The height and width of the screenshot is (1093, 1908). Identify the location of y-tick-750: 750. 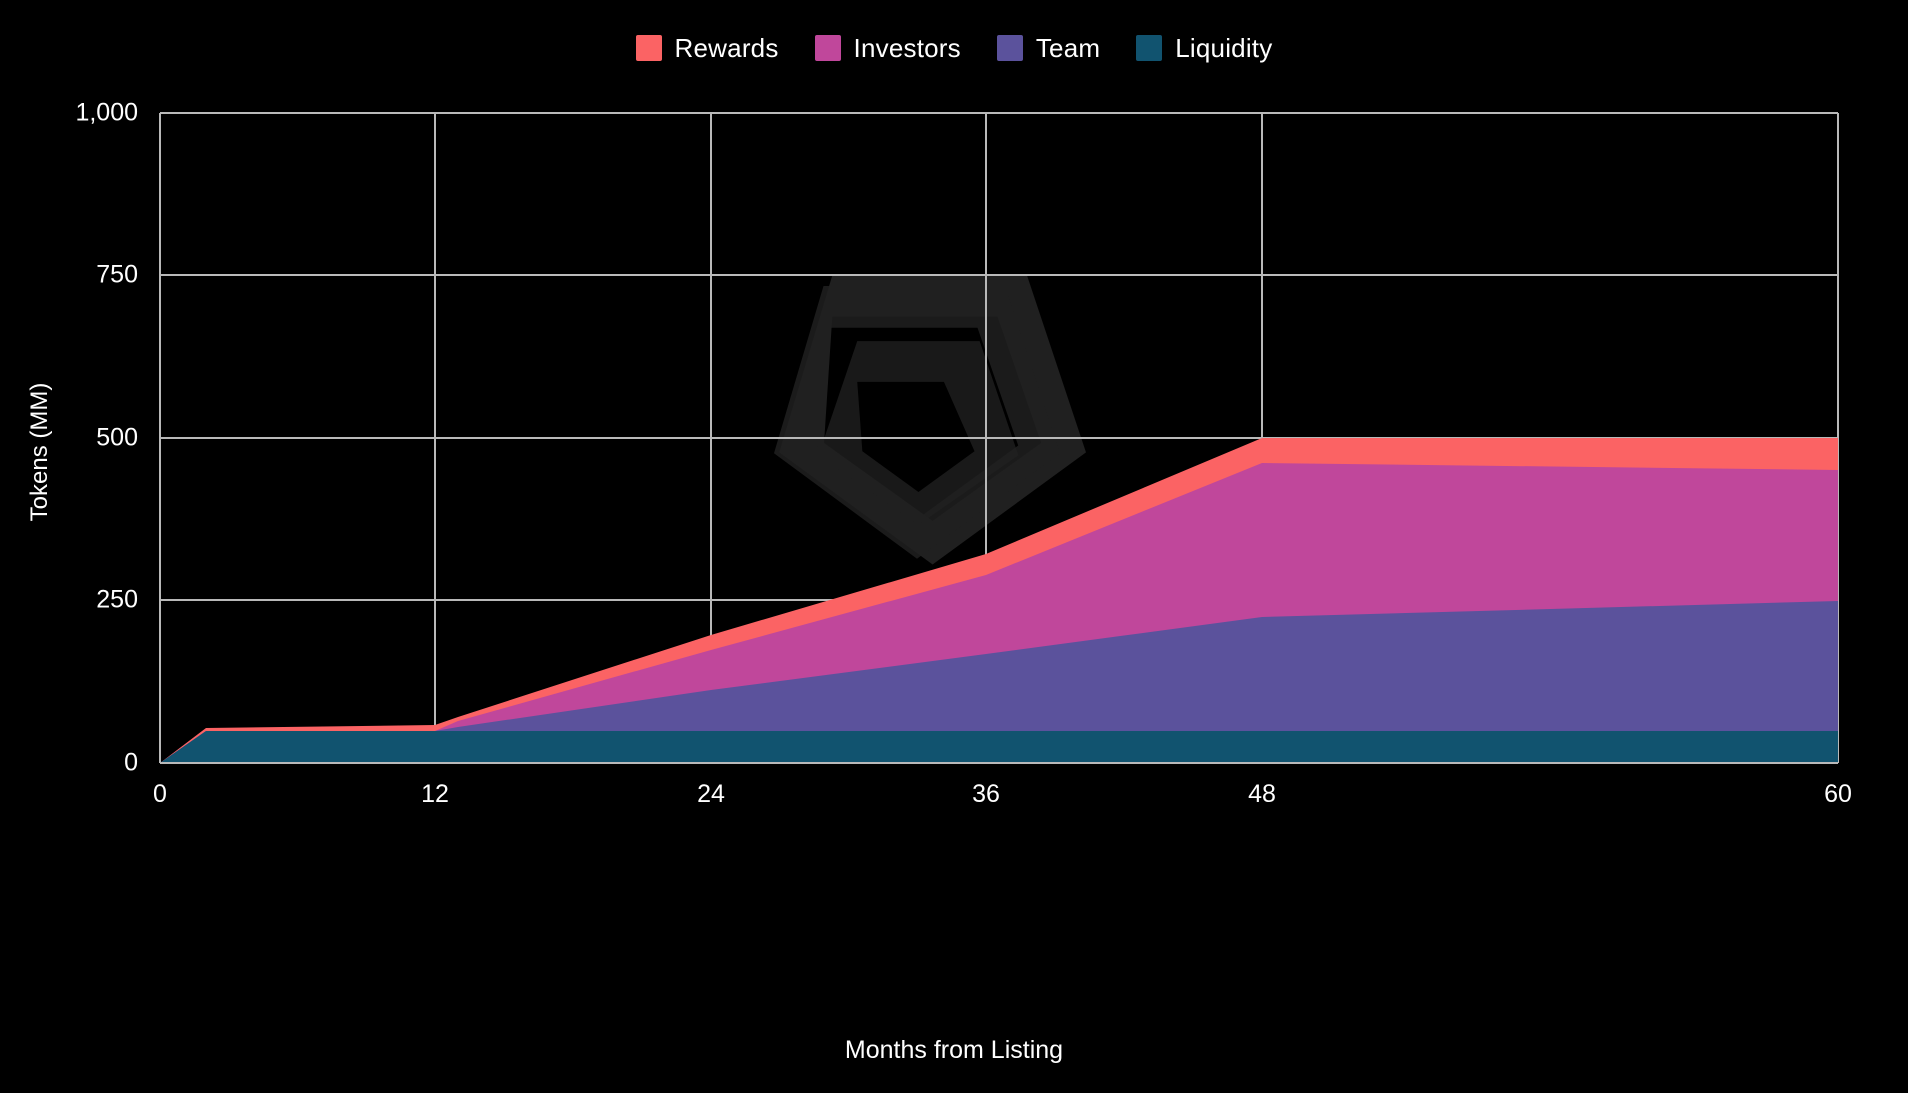
(117, 274).